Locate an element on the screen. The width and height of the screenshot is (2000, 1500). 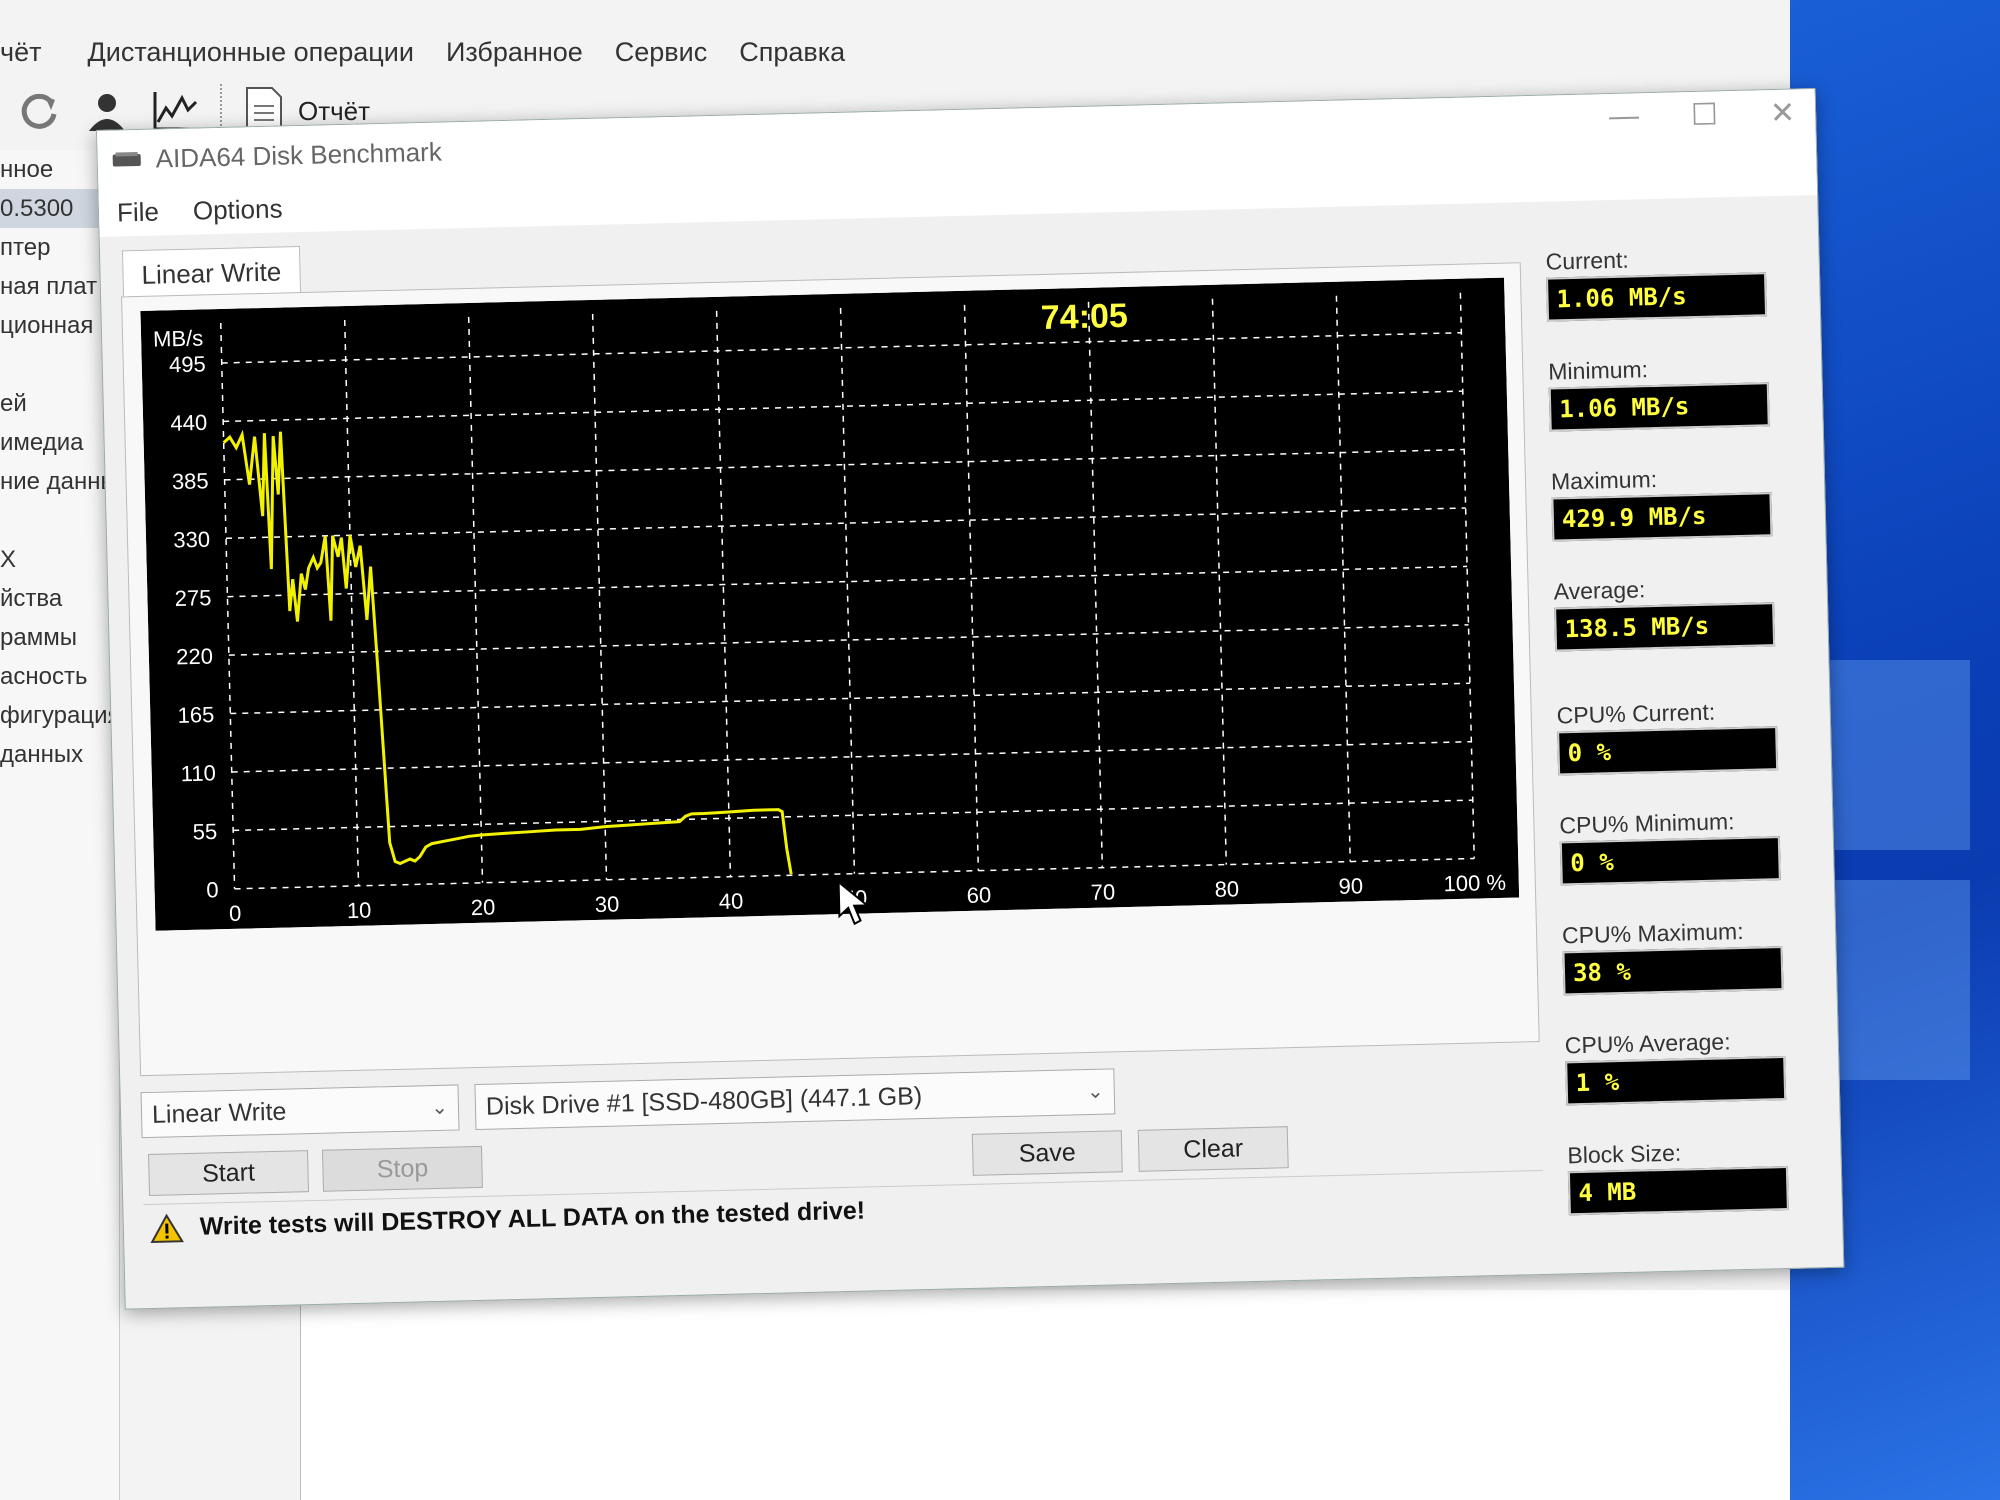
mouse-cursor-icon is located at coordinates (853, 902).